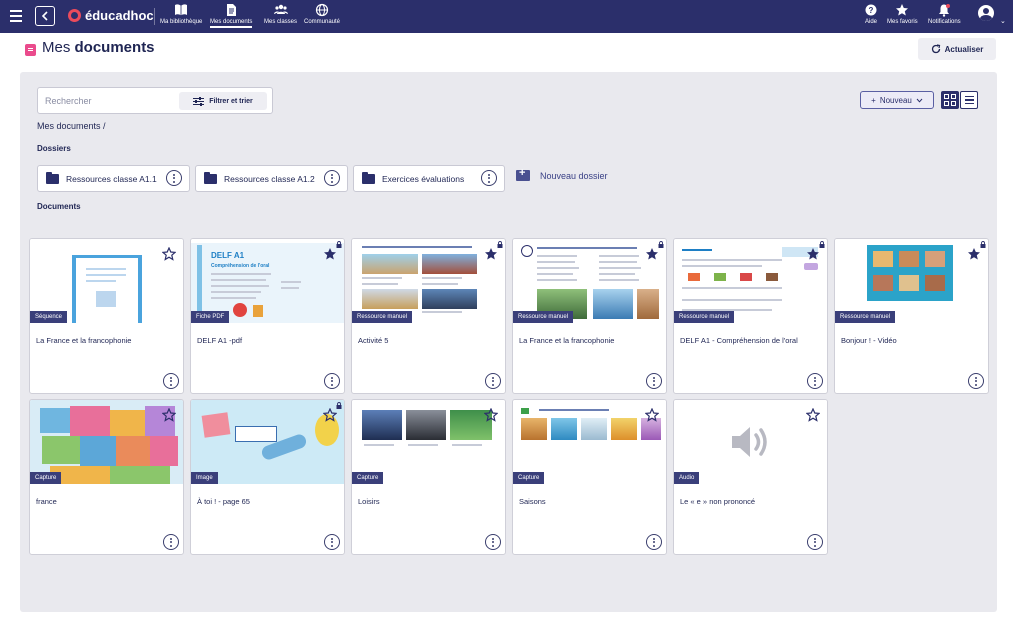 The width and height of the screenshot is (1013, 628). Describe the element at coordinates (267, 477) in the screenshot. I see `document-card: Image À toi ! - page 65` at that location.